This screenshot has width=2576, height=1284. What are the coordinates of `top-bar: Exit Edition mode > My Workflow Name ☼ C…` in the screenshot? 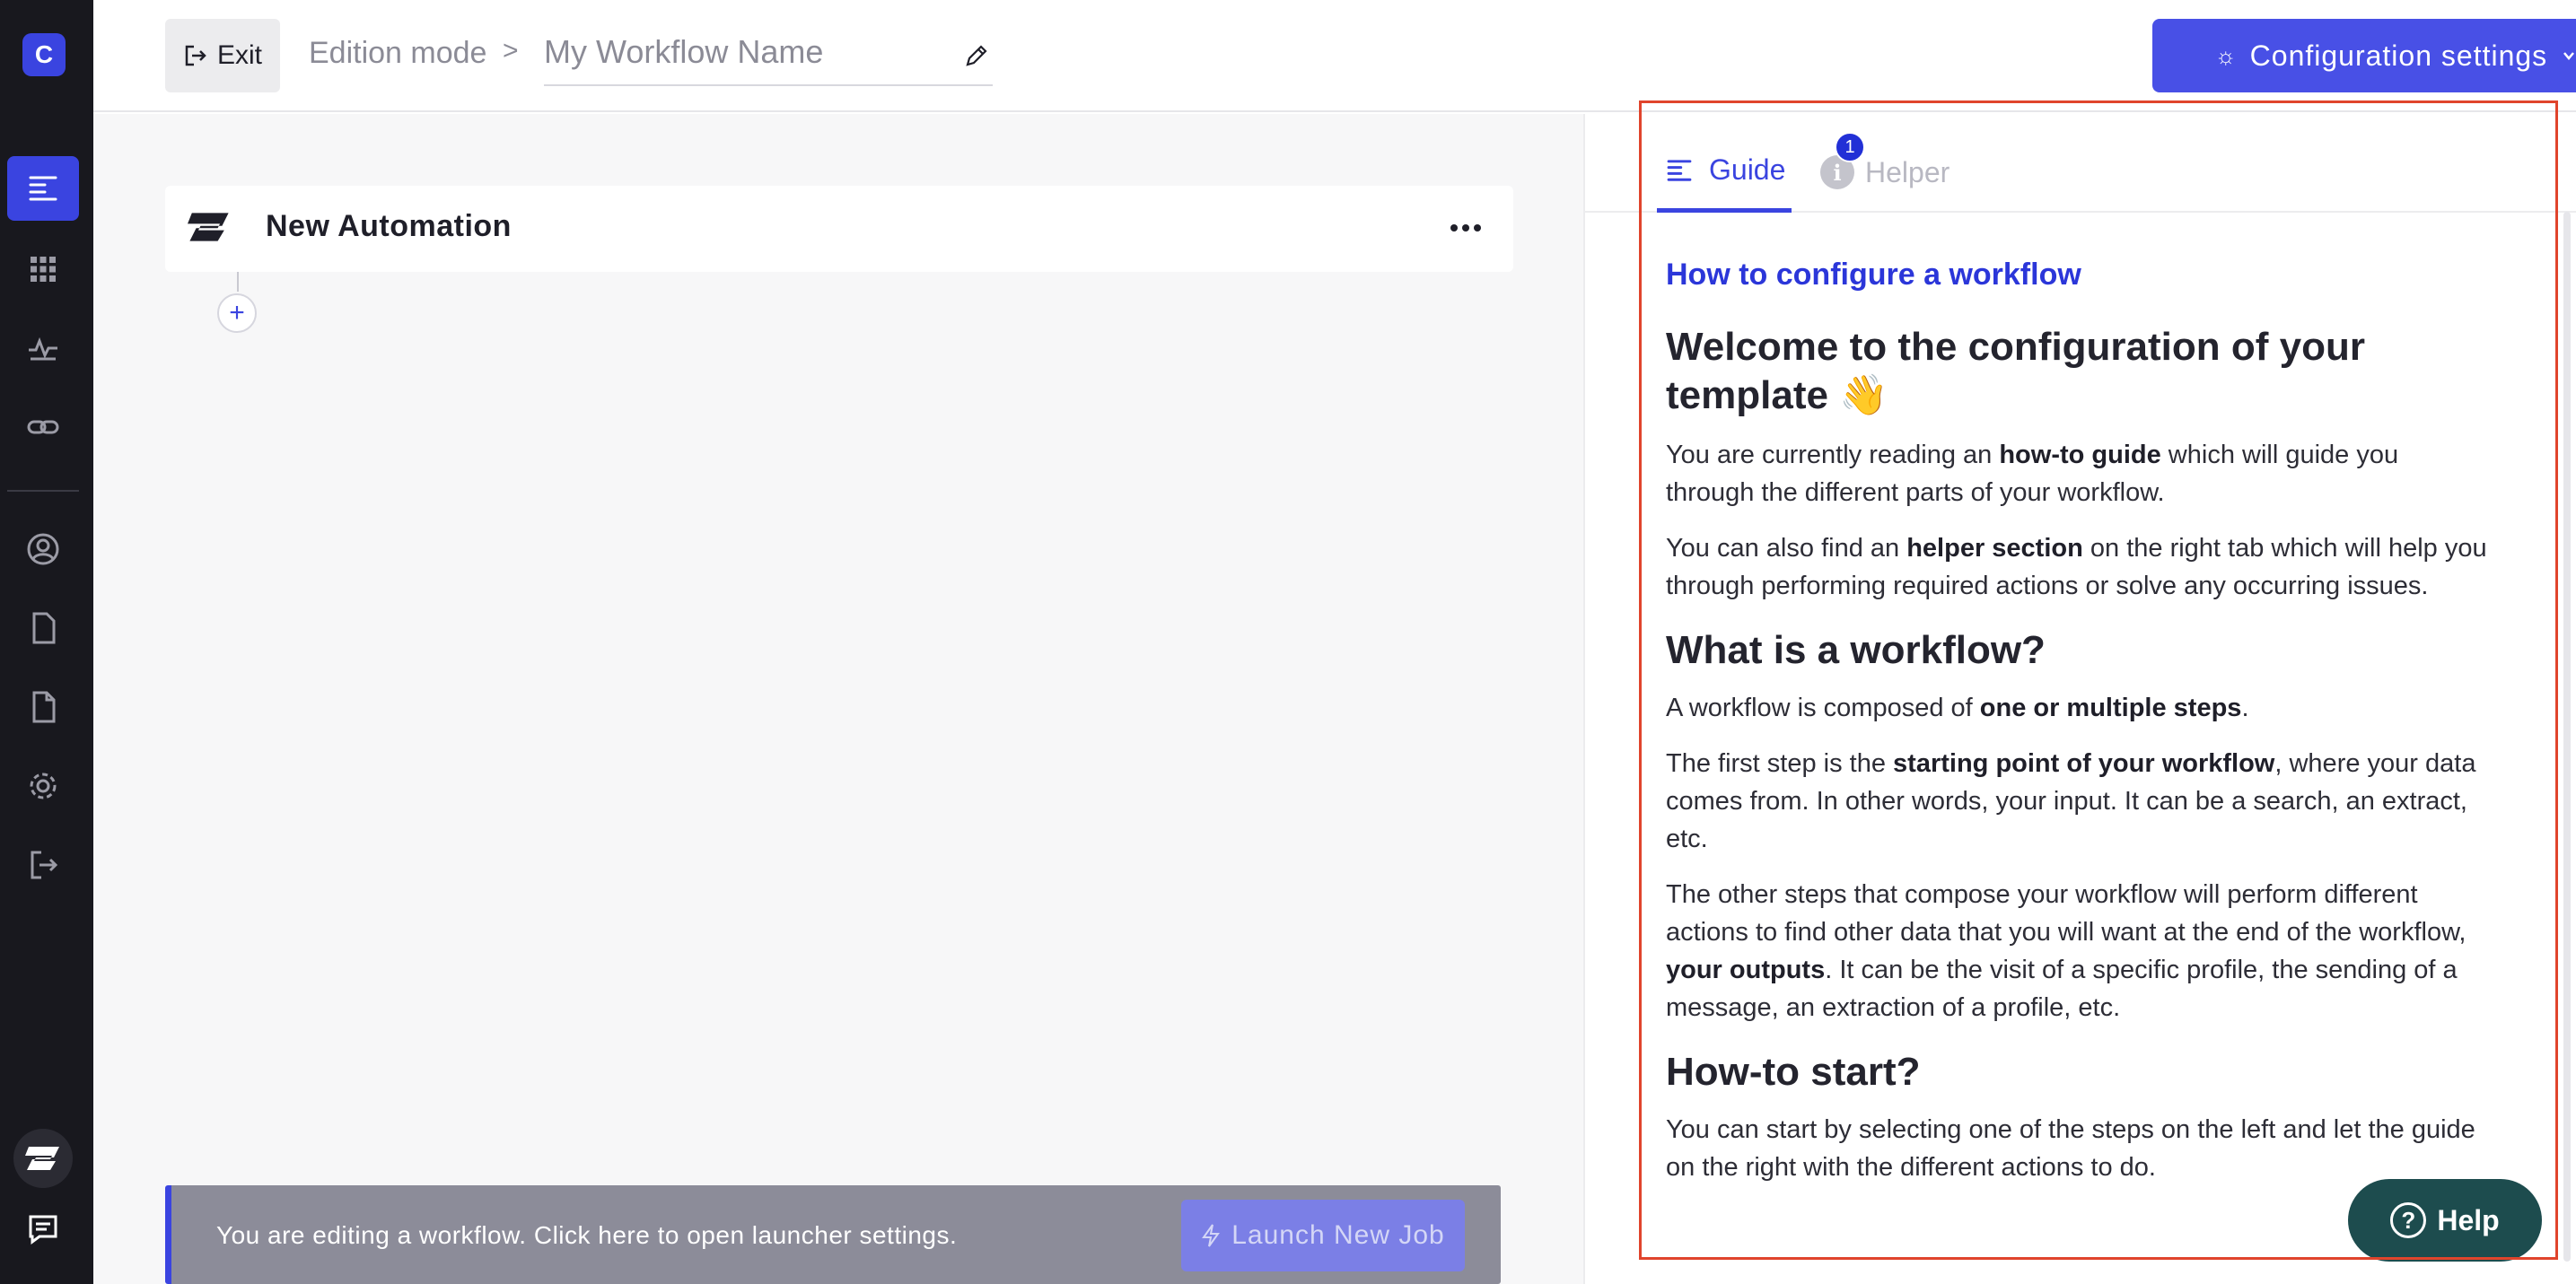 It's located at (1334, 56).